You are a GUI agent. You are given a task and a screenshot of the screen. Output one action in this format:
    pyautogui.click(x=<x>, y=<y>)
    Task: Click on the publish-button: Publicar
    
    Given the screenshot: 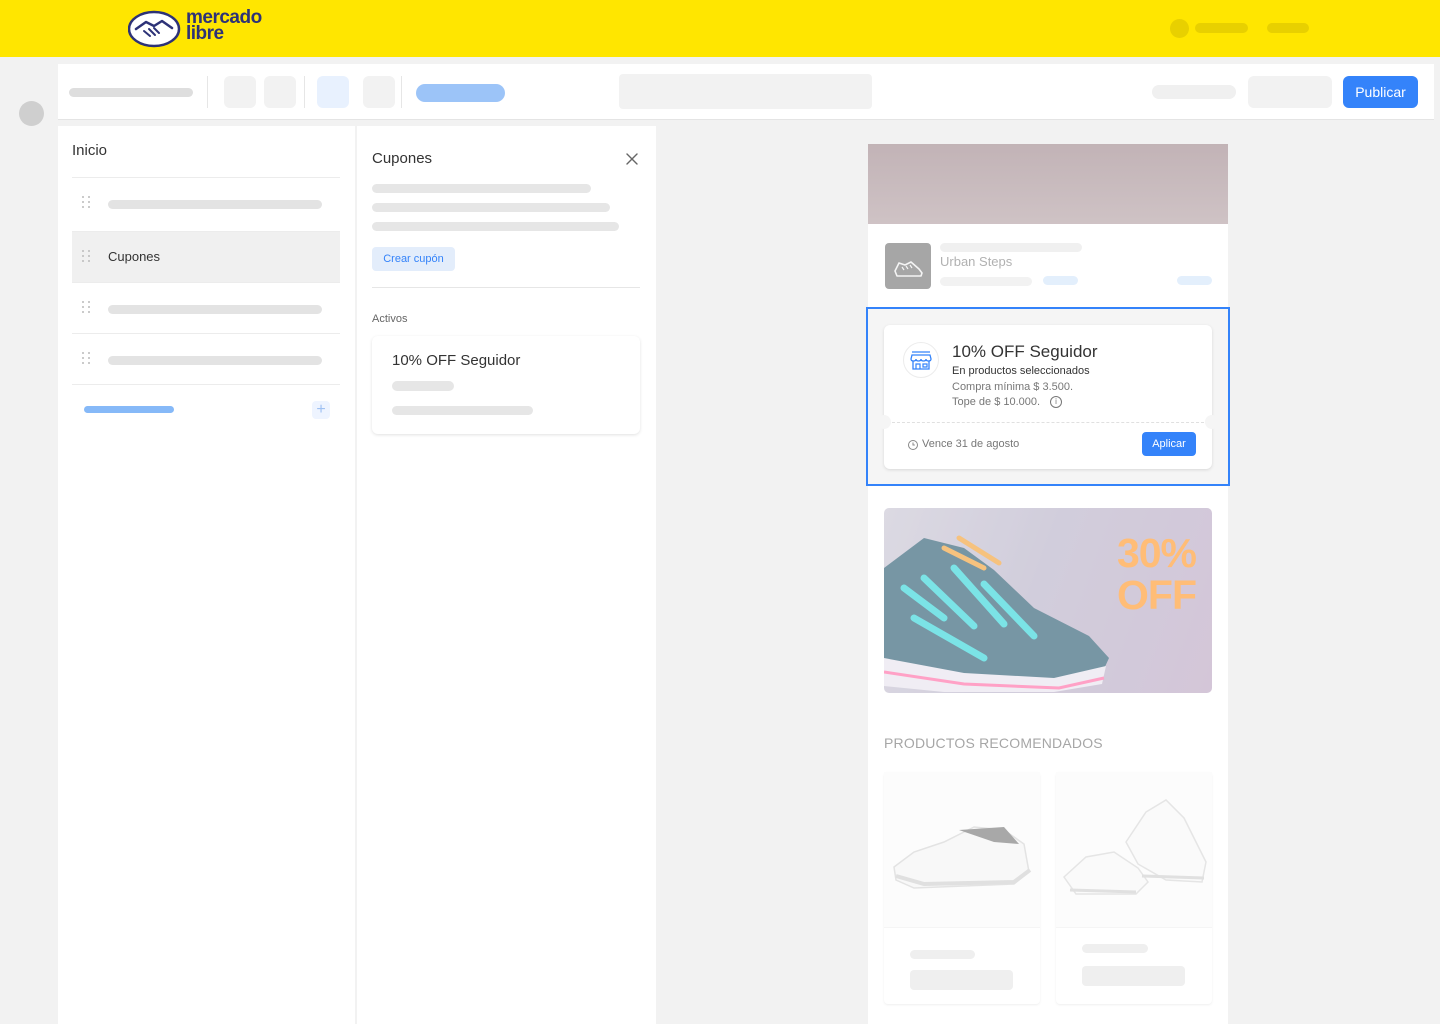 What is the action you would take?
    pyautogui.click(x=1380, y=92)
    